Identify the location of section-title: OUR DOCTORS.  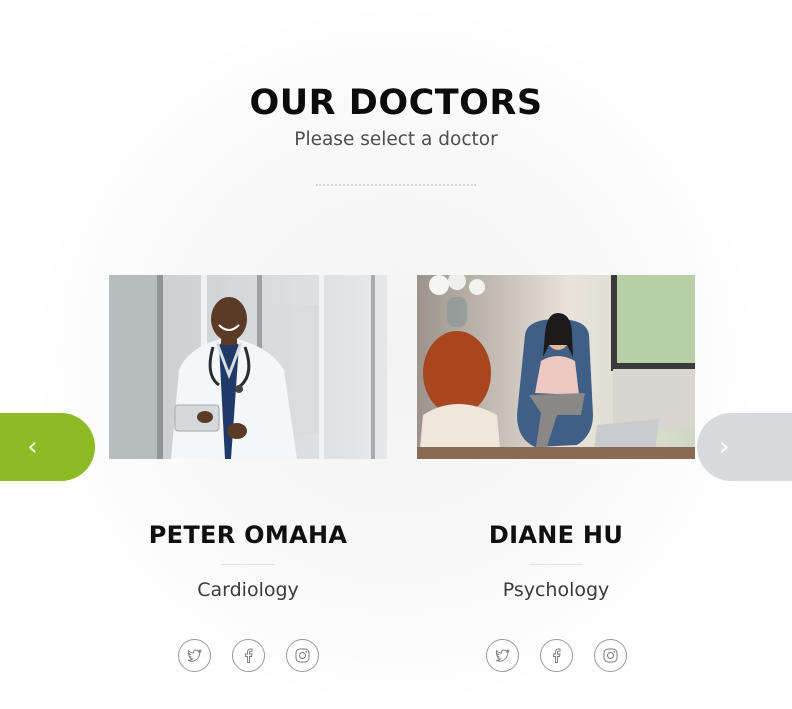
(396, 103).